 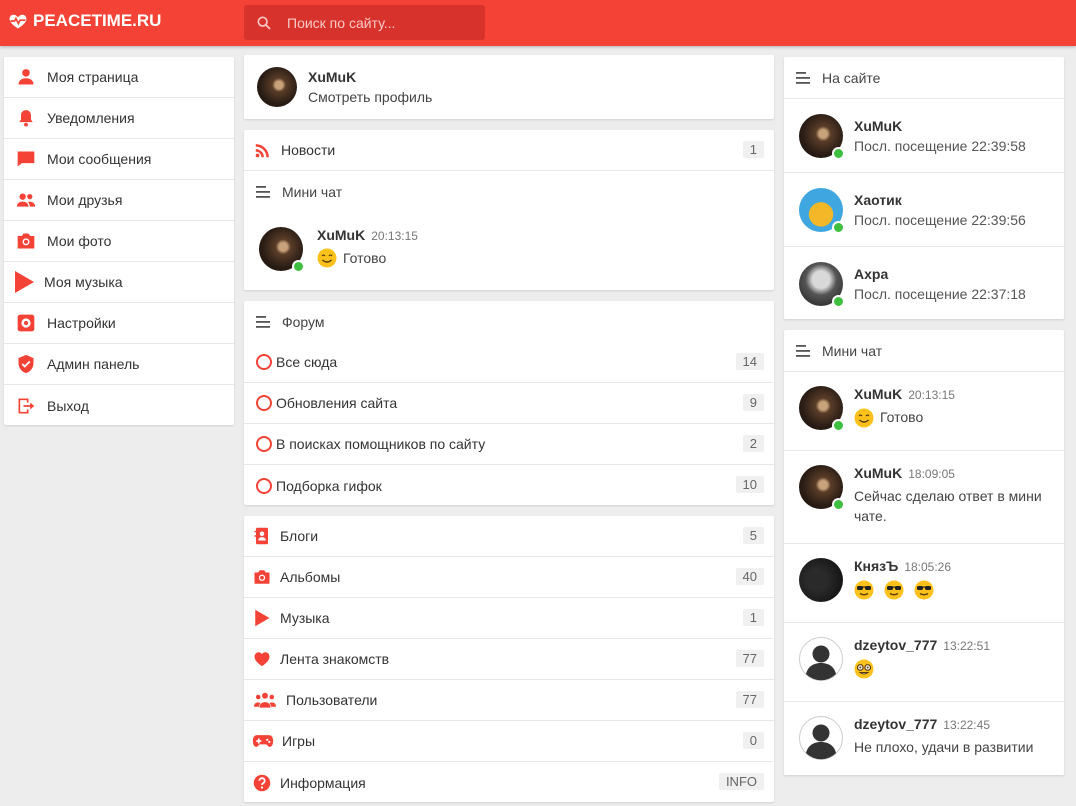 I want to click on menu-item-photos: Мои фото, so click(x=119, y=241).